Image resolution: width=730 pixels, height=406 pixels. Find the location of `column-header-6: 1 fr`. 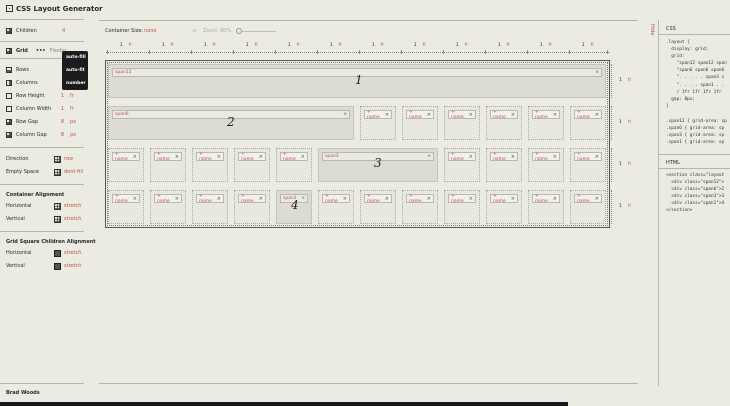

column-header-6: 1 fr is located at coordinates (336, 45).